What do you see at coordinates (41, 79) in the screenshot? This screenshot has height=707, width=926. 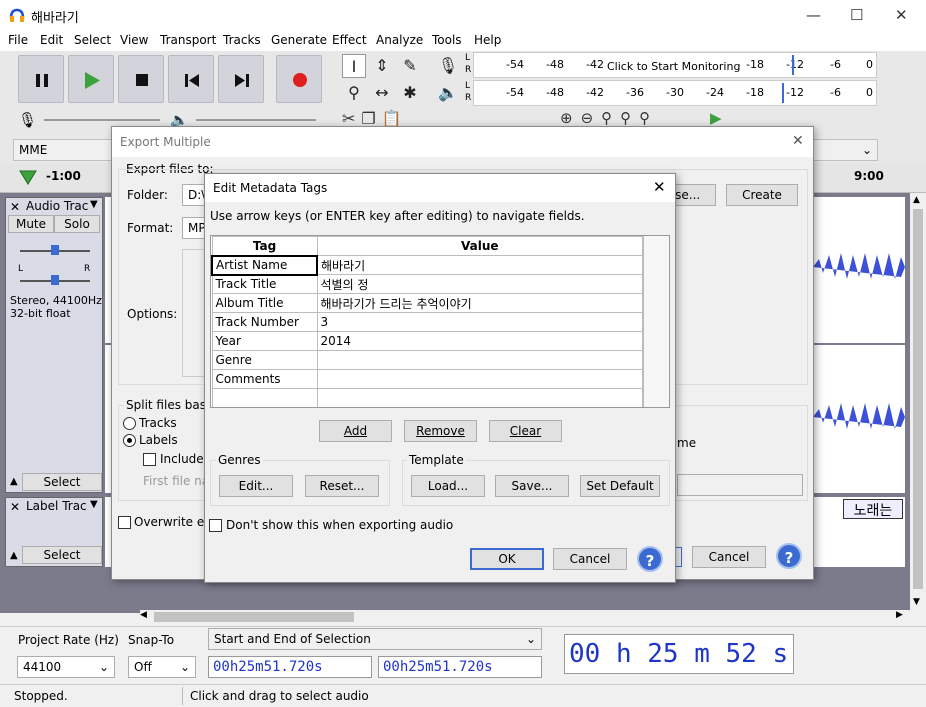 I see `pause-button` at bounding box center [41, 79].